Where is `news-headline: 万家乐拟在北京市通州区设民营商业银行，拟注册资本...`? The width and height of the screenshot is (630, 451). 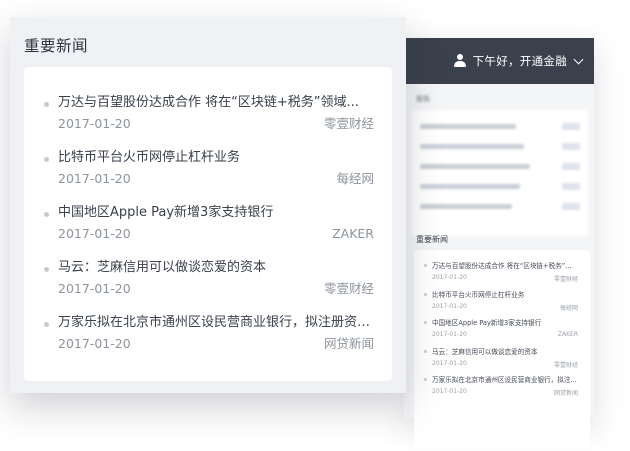 news-headline: 万家乐拟在北京市通州区设民营商业银行，拟注册资本... is located at coordinates (216, 323).